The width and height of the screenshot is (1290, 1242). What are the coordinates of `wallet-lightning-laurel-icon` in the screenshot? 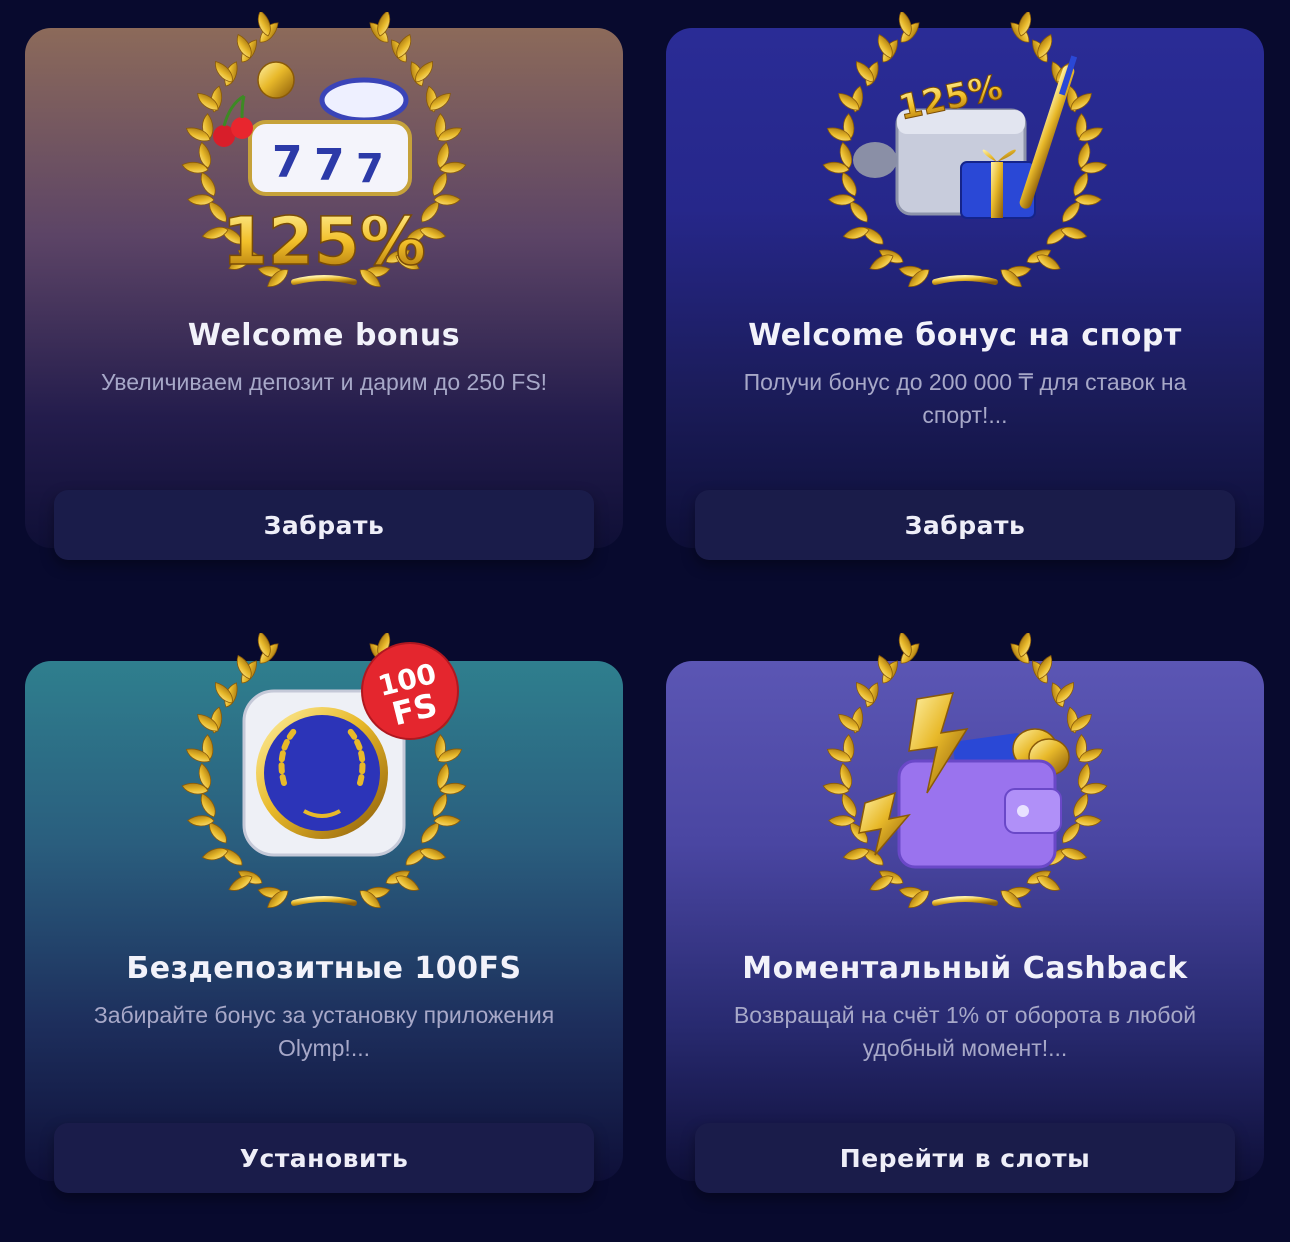 It's located at (965, 773).